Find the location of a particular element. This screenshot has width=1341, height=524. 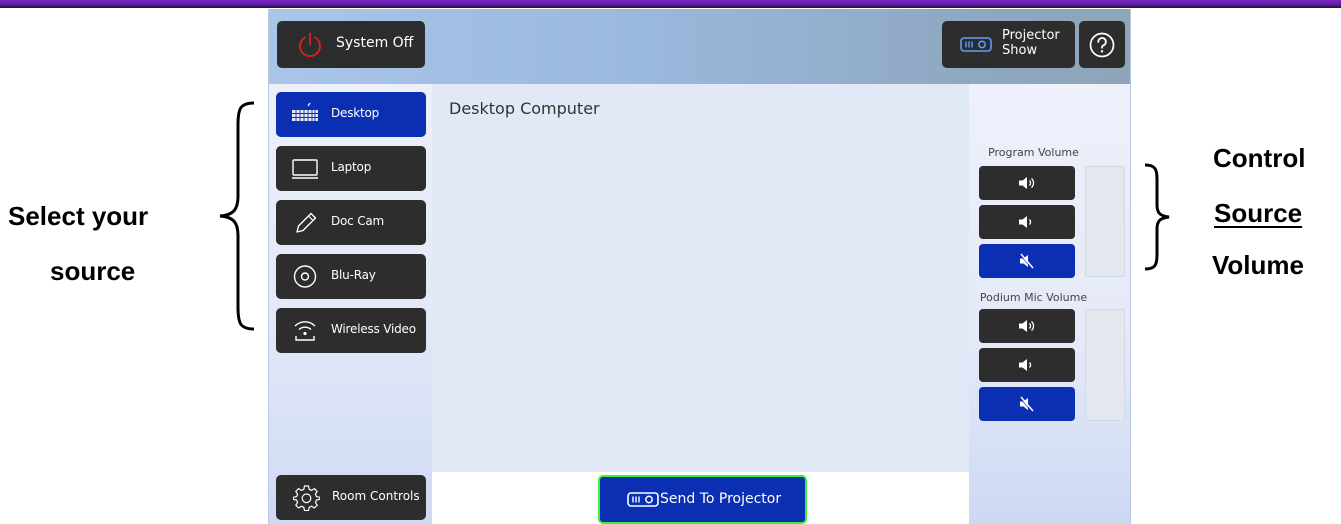

room-controls-button: Room Controls is located at coordinates (351, 497).